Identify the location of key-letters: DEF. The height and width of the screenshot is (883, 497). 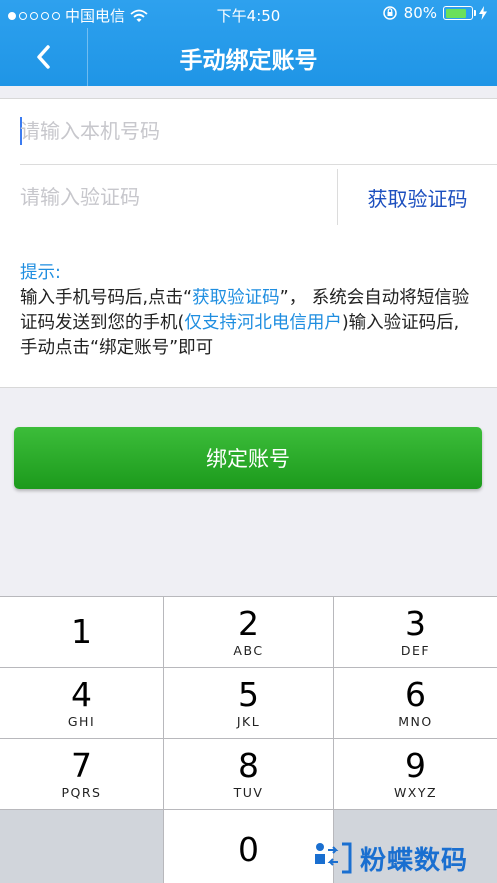
(415, 650).